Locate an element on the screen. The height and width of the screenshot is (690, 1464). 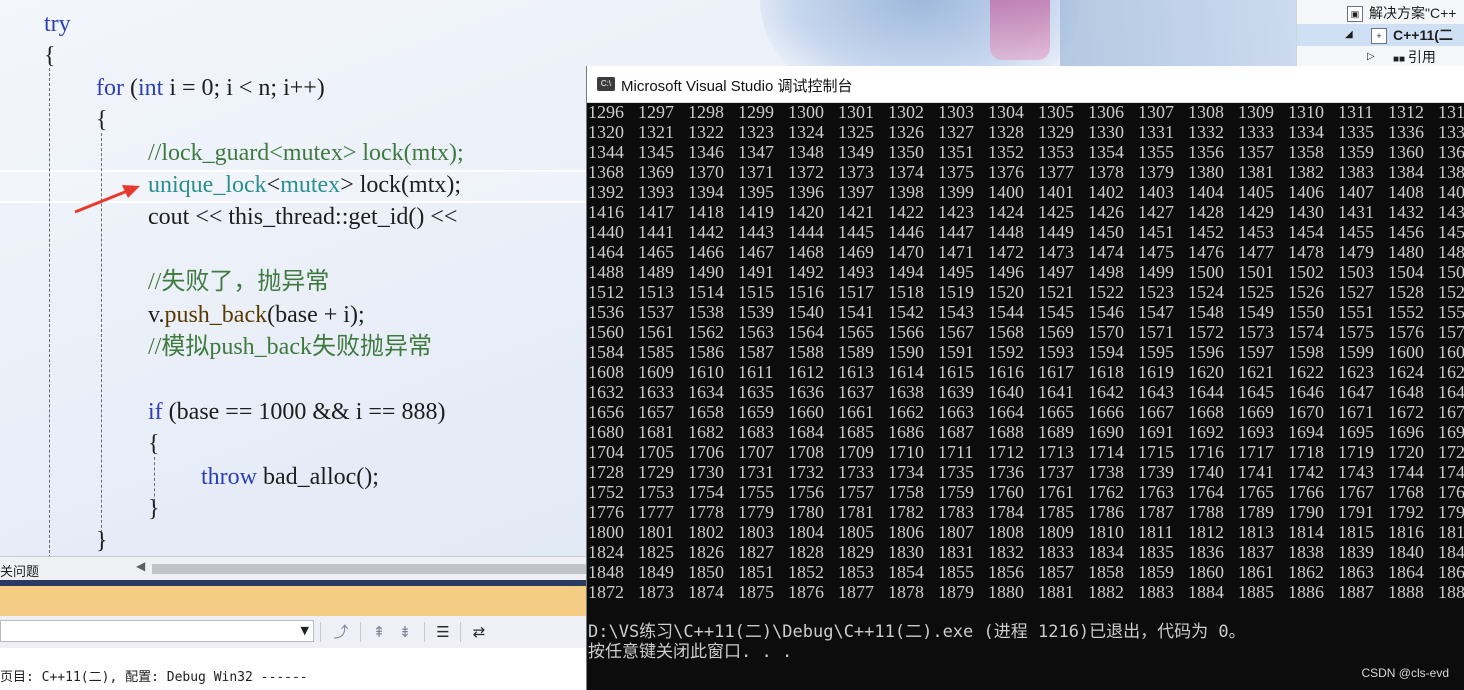
clear-all-icon: ☰ is located at coordinates (443, 632).